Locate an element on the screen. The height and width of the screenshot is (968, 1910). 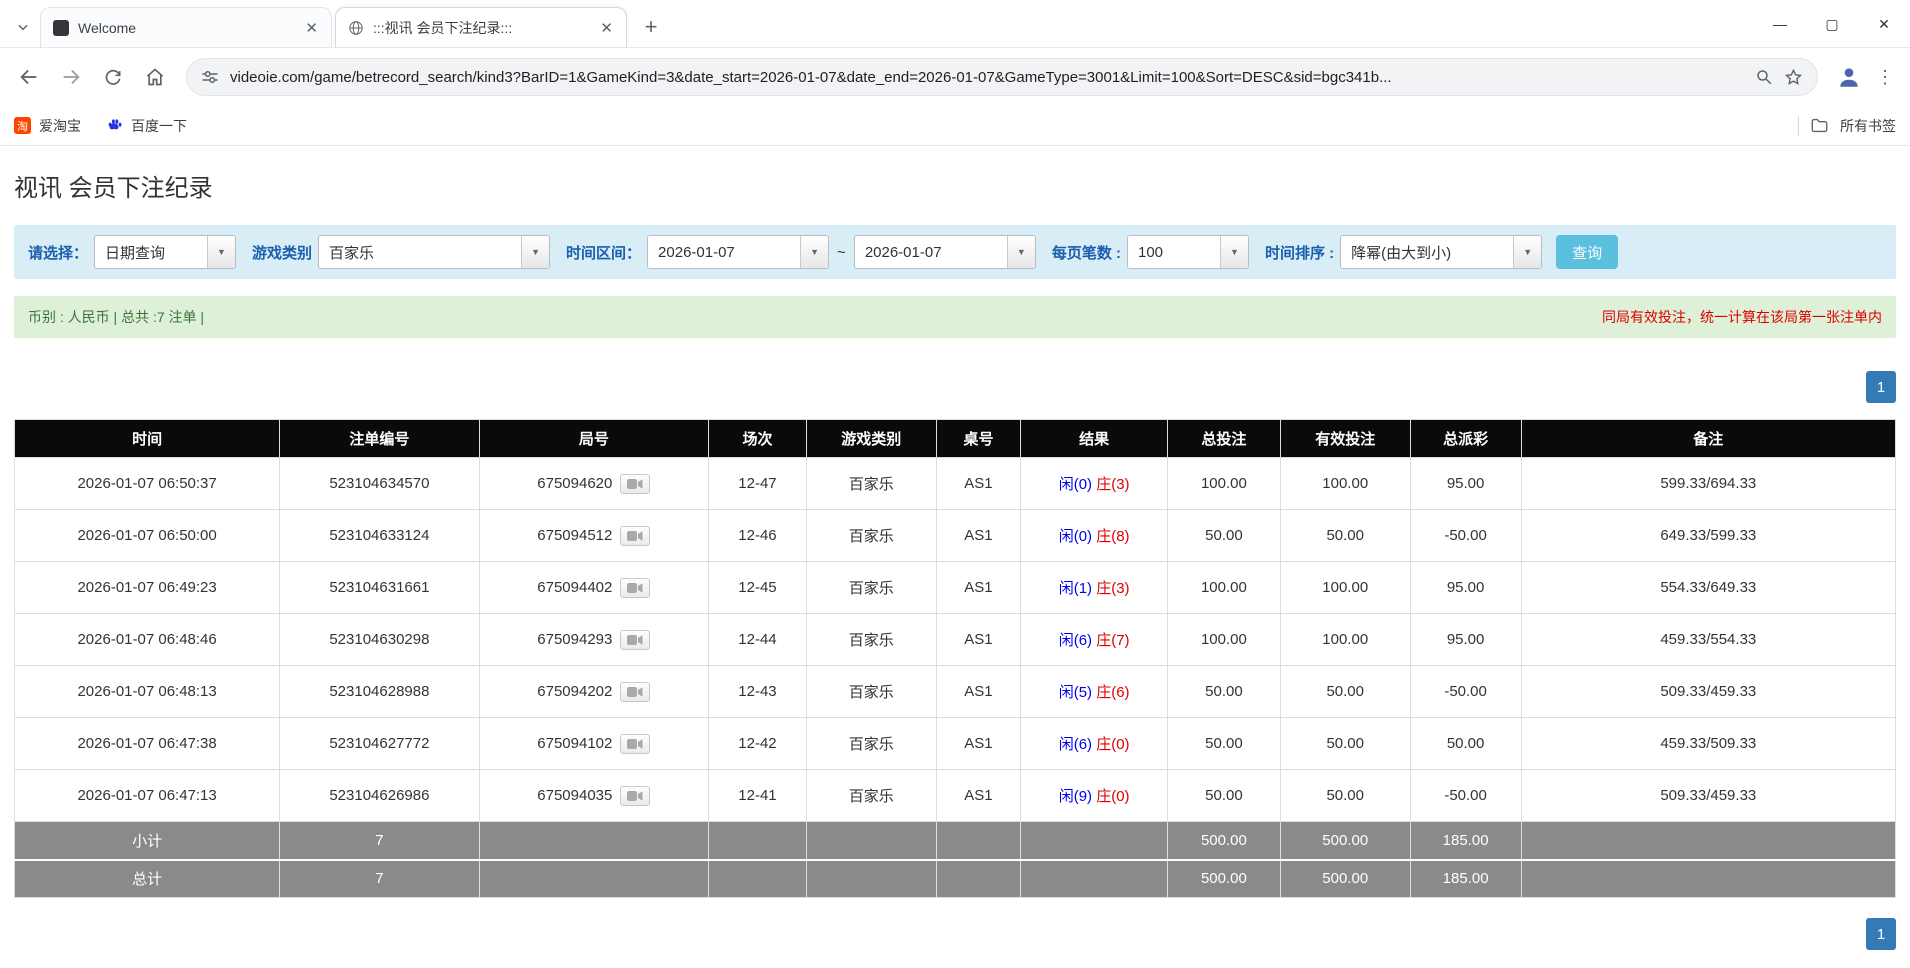
round-id: 675094035 is located at coordinates (575, 795).